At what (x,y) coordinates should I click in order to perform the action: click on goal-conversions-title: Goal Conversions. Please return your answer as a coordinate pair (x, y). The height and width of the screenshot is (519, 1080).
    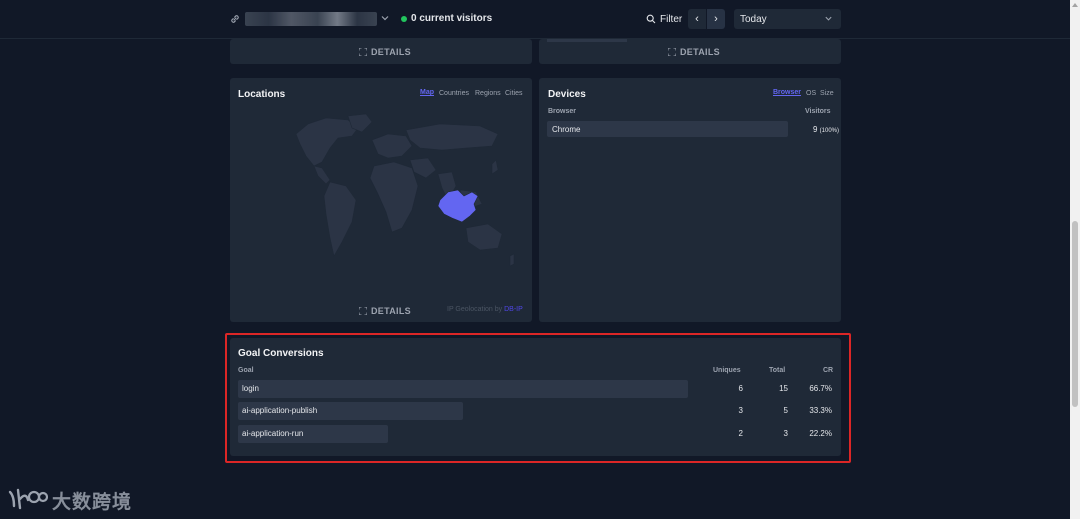
    Looking at the image, I should click on (281, 353).